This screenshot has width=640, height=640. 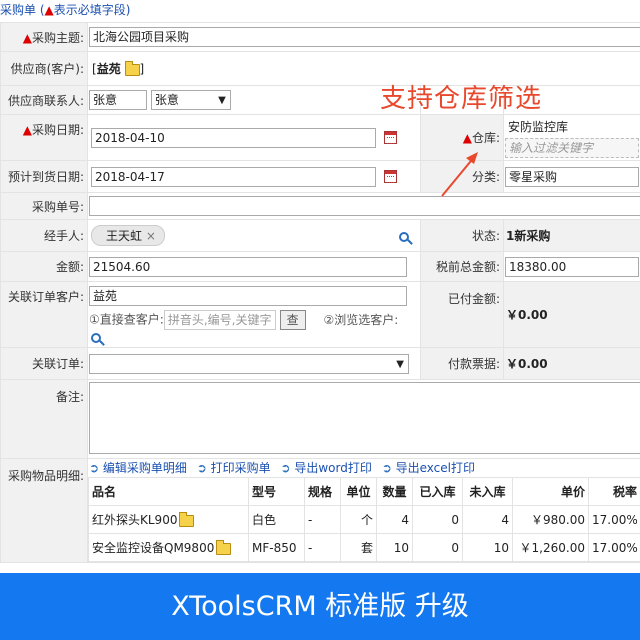 What do you see at coordinates (231, 235) in the screenshot?
I see `handler-tag-box: 王天虹 ×` at bounding box center [231, 235].